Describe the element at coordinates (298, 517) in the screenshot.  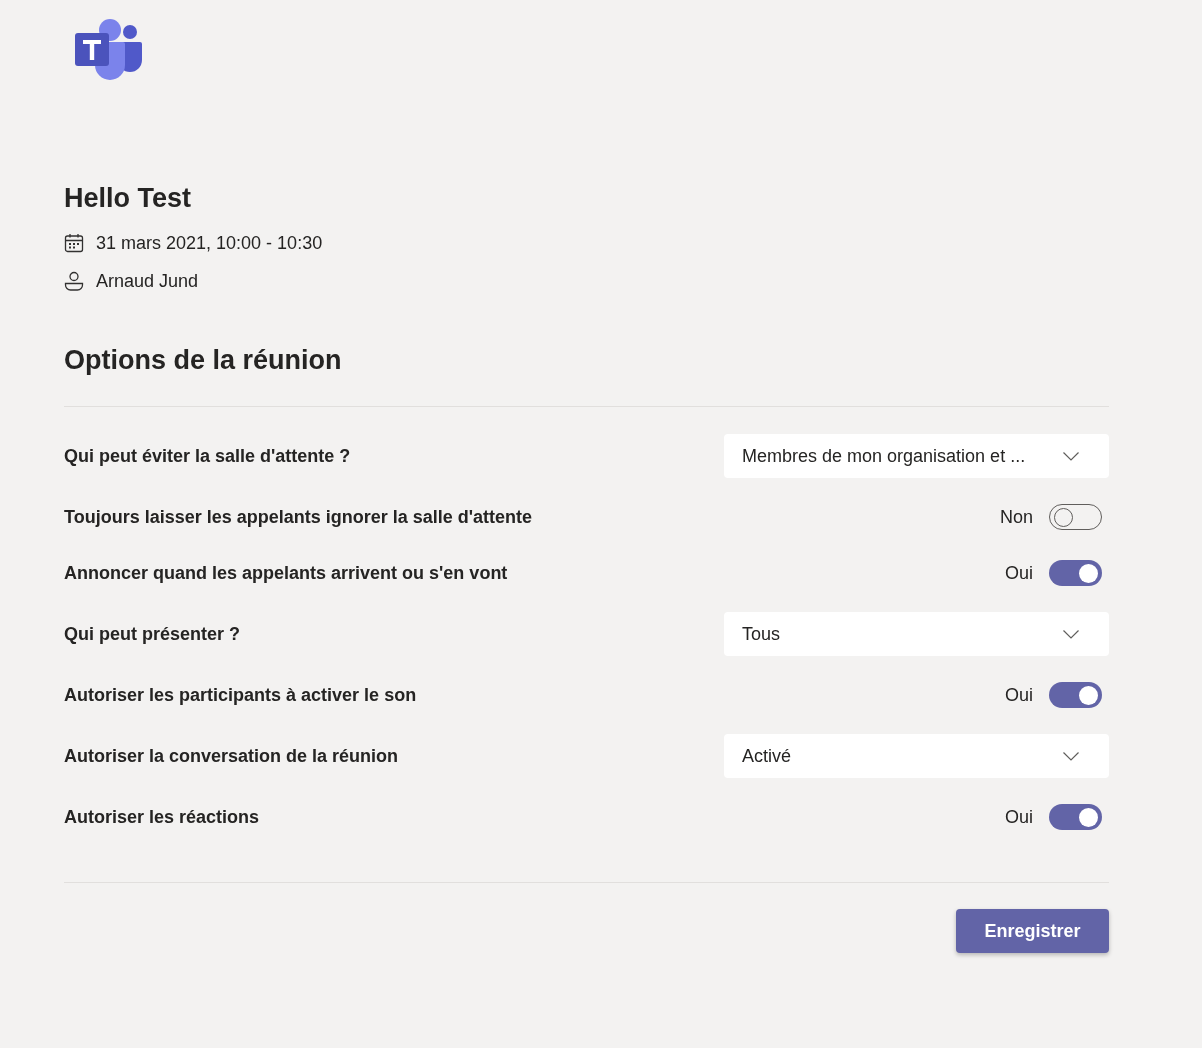
I see `option-label: Toujours laisser les appelants ignorer la salle d'attente` at that location.